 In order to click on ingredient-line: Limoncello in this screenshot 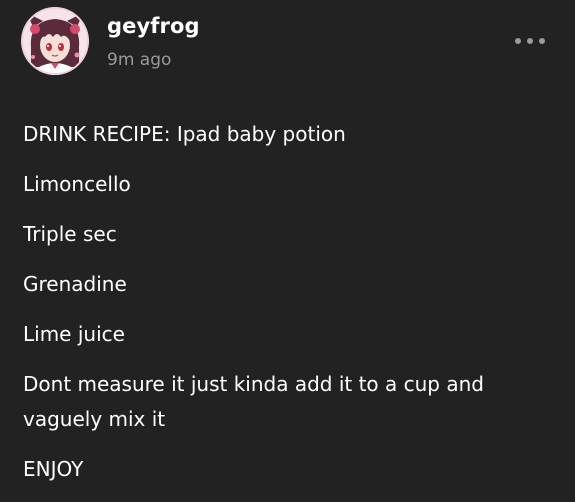, I will do `click(77, 184)`.